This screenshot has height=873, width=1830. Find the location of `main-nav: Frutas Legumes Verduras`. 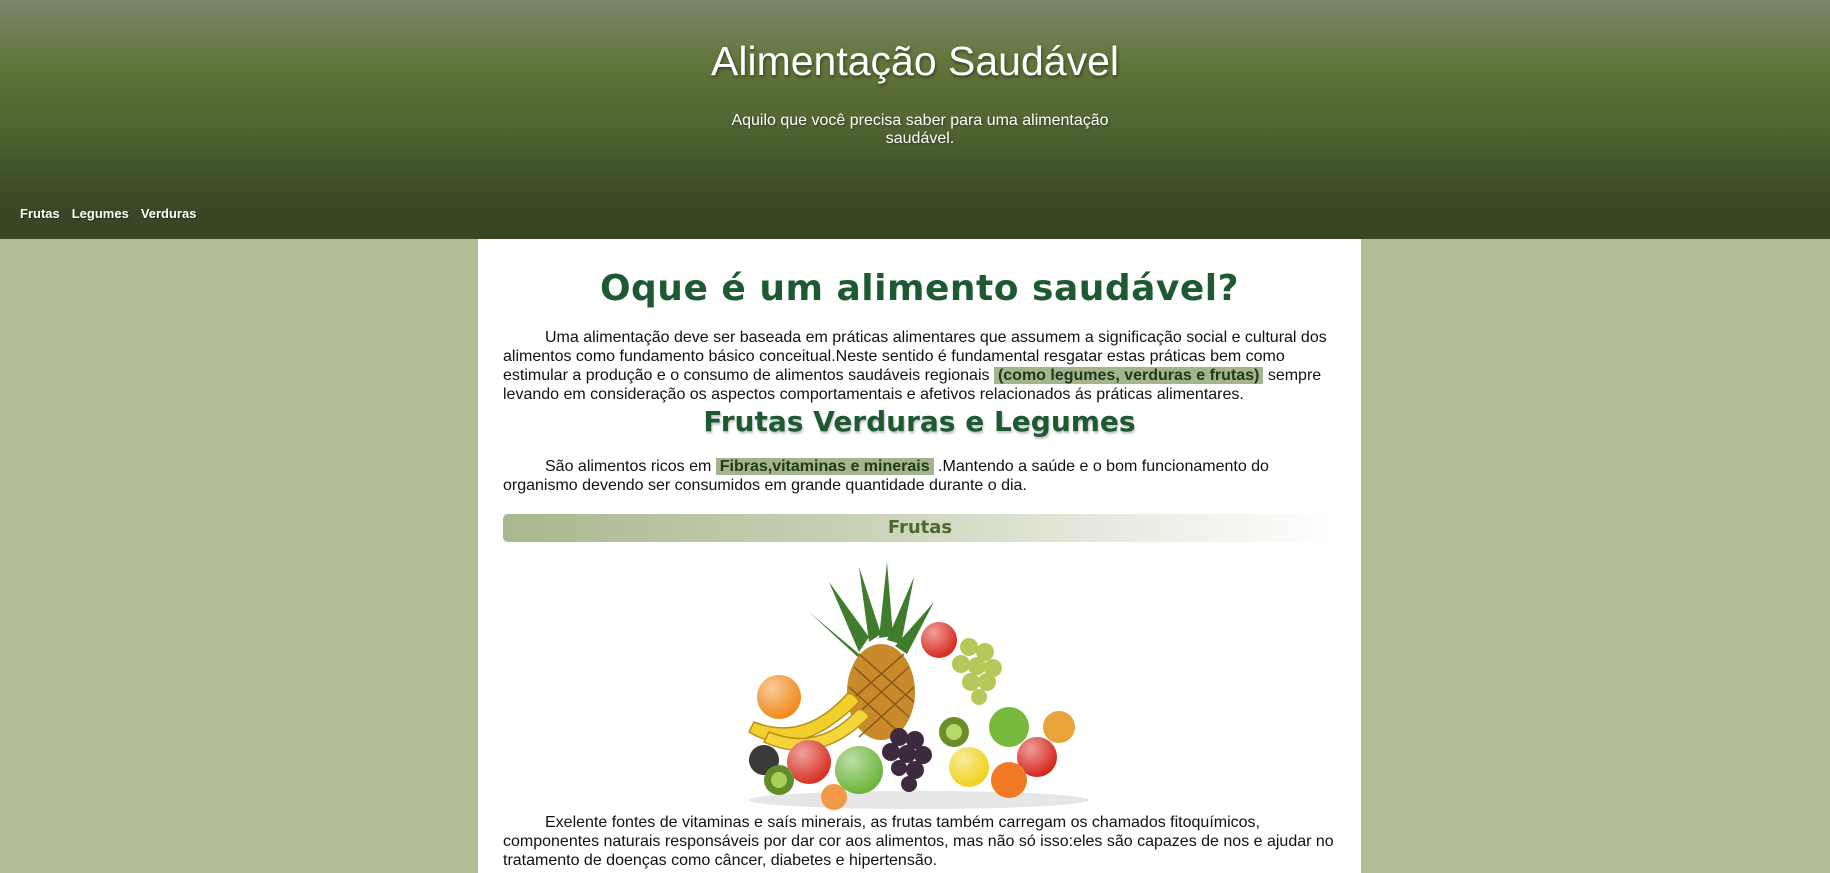

main-nav: Frutas Legumes Verduras is located at coordinates (108, 213).